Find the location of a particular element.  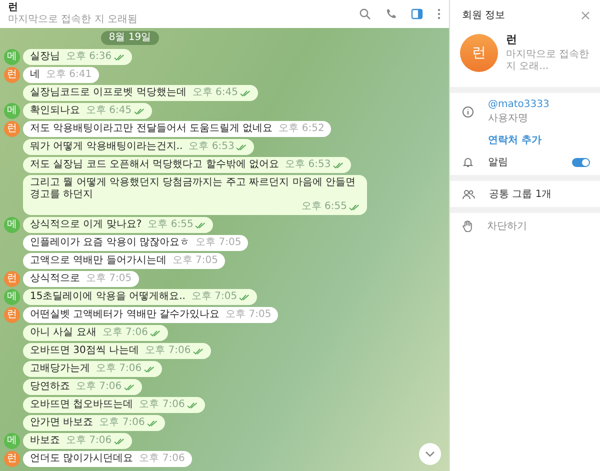

message-text: 인플레이가 요즘 악용이 많잖아요ㅎ is located at coordinates (110, 243).